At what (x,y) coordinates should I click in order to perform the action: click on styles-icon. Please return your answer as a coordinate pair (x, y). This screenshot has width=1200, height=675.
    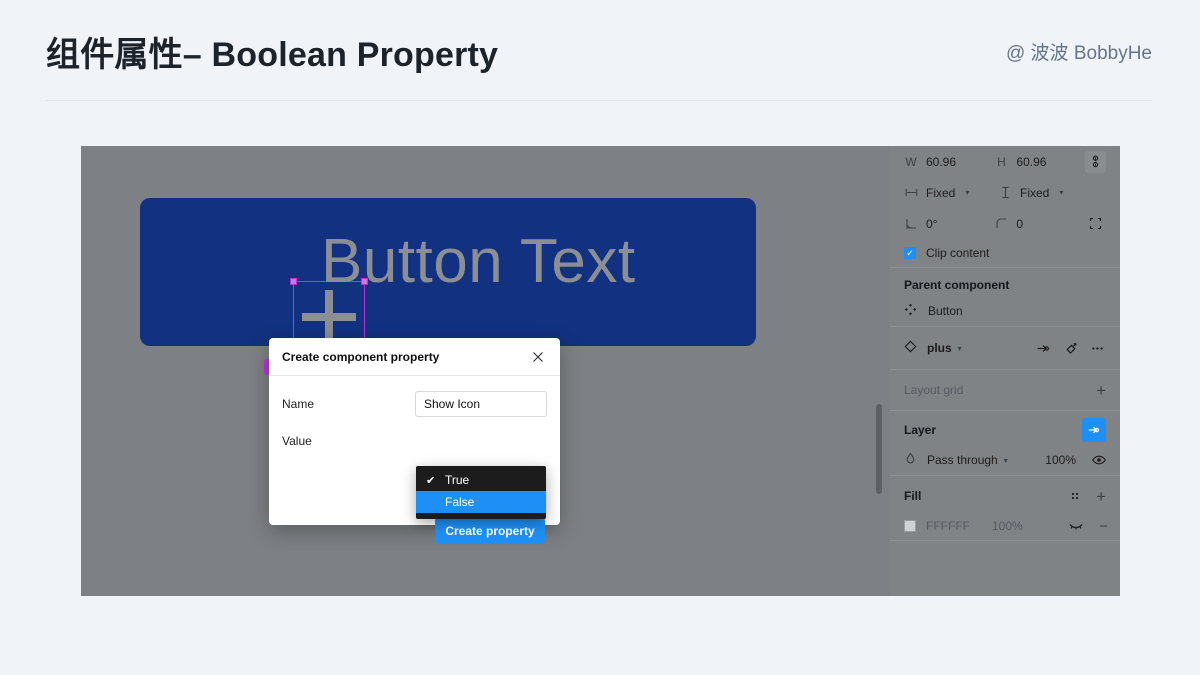
    Looking at the image, I should click on (1075, 496).